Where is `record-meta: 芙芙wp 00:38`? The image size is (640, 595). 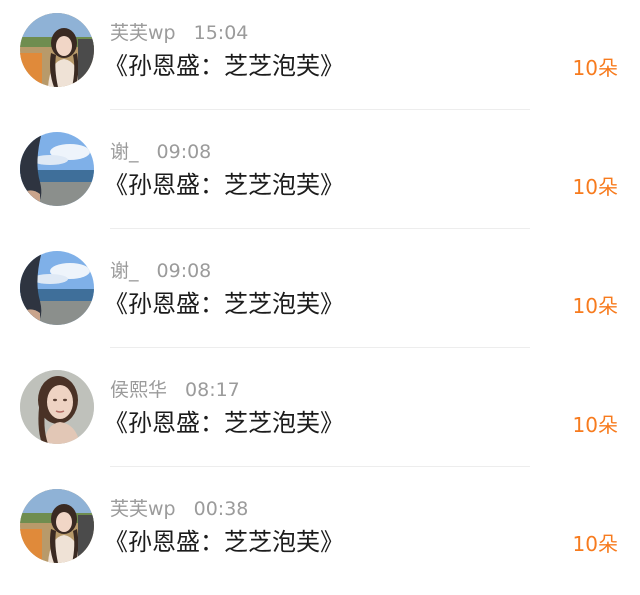 record-meta: 芙芙wp 00:38 is located at coordinates (179, 509).